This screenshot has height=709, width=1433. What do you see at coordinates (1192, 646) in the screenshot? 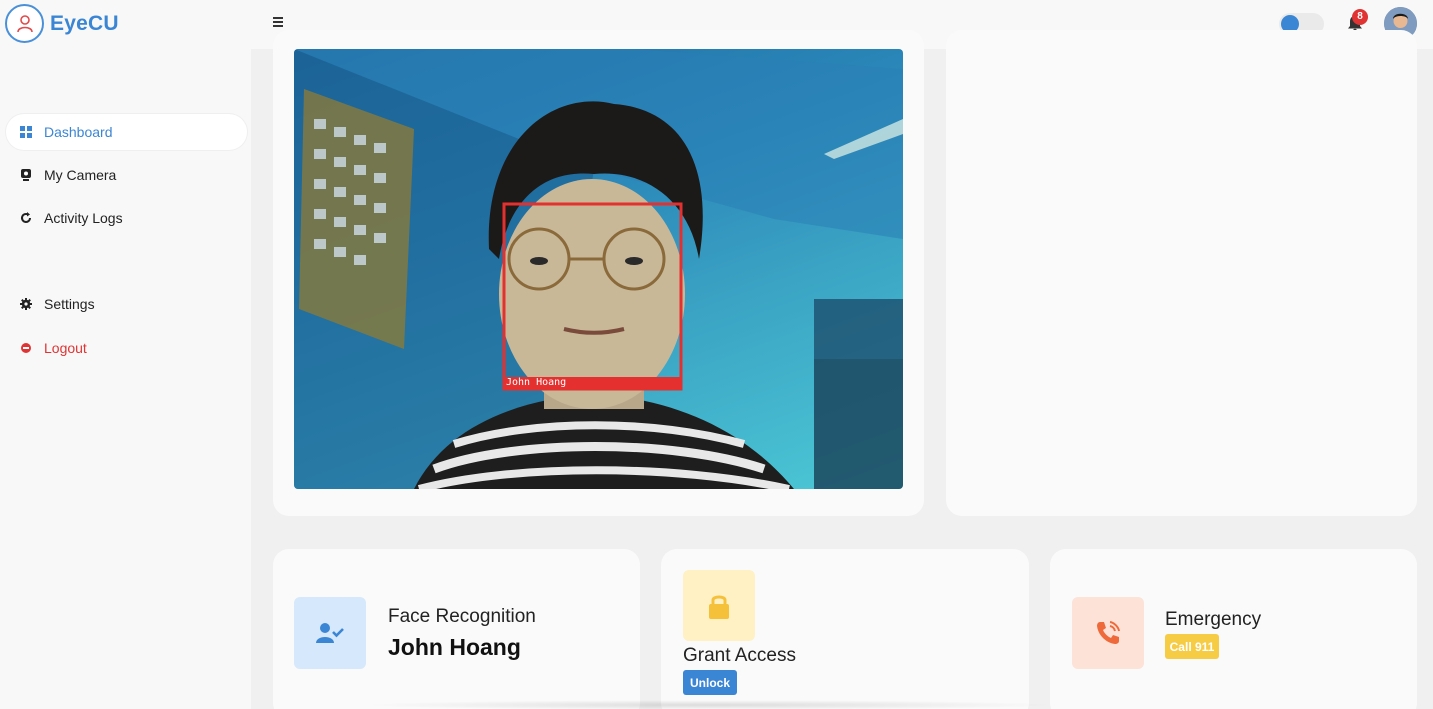
I see `call-911-button: Call 911` at bounding box center [1192, 646].